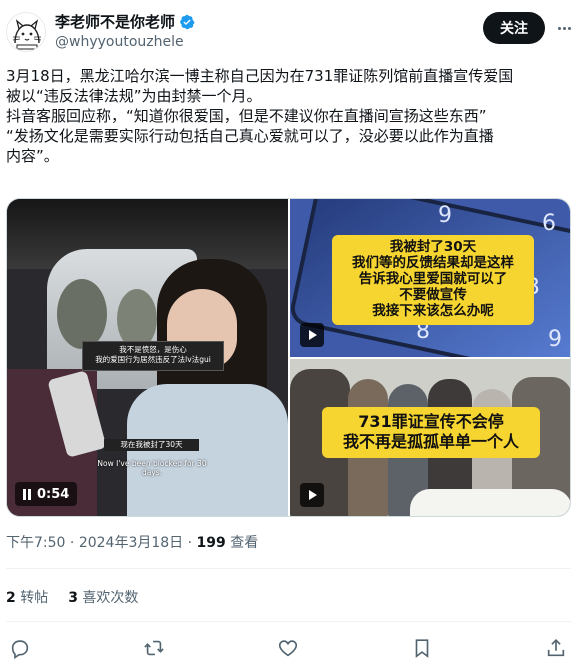 The width and height of the screenshot is (586, 671). What do you see at coordinates (35, 543) in the screenshot?
I see `tweet-time: 下午7:50` at bounding box center [35, 543].